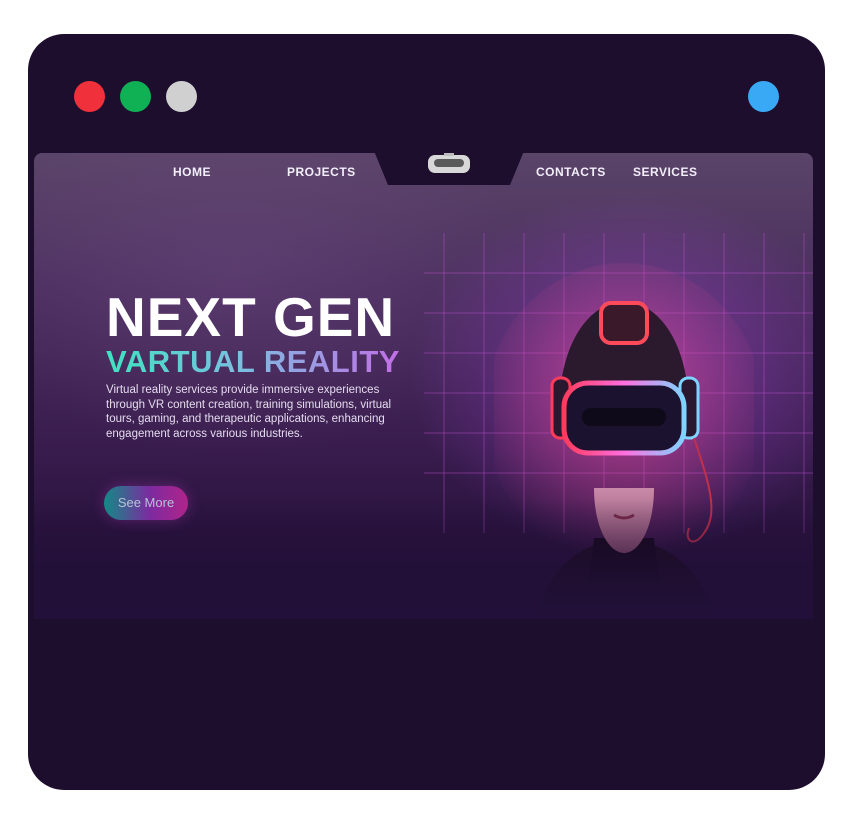 The width and height of the screenshot is (844, 816). What do you see at coordinates (251, 317) in the screenshot?
I see `hero-title: NEXT GEN` at bounding box center [251, 317].